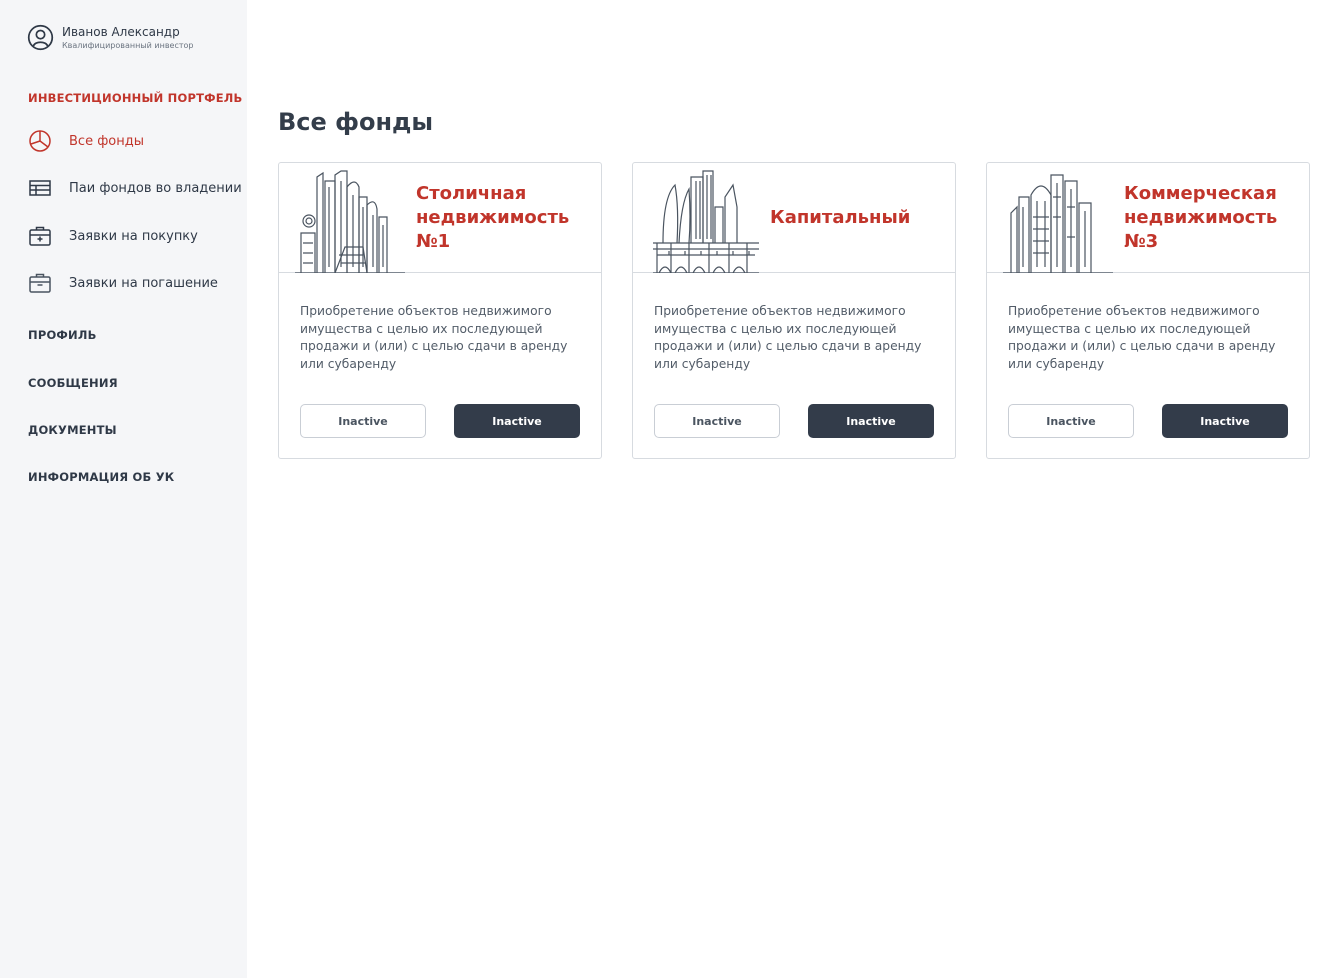 The width and height of the screenshot is (1340, 978). I want to click on user-role: Квалифицированный инвестор, so click(128, 45).